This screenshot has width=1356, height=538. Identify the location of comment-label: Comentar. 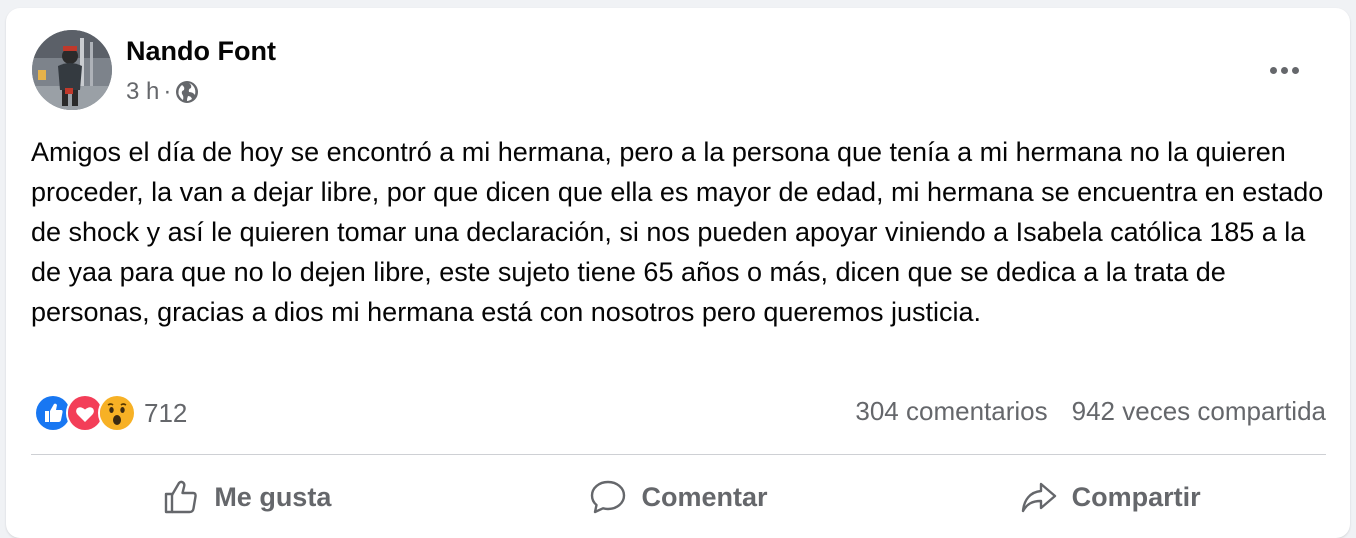
(704, 496).